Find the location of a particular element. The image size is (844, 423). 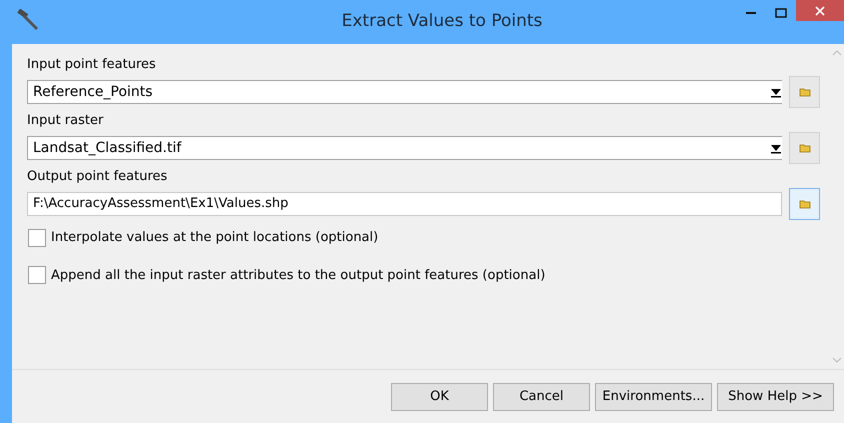

field-label: Output point features is located at coordinates (97, 177).